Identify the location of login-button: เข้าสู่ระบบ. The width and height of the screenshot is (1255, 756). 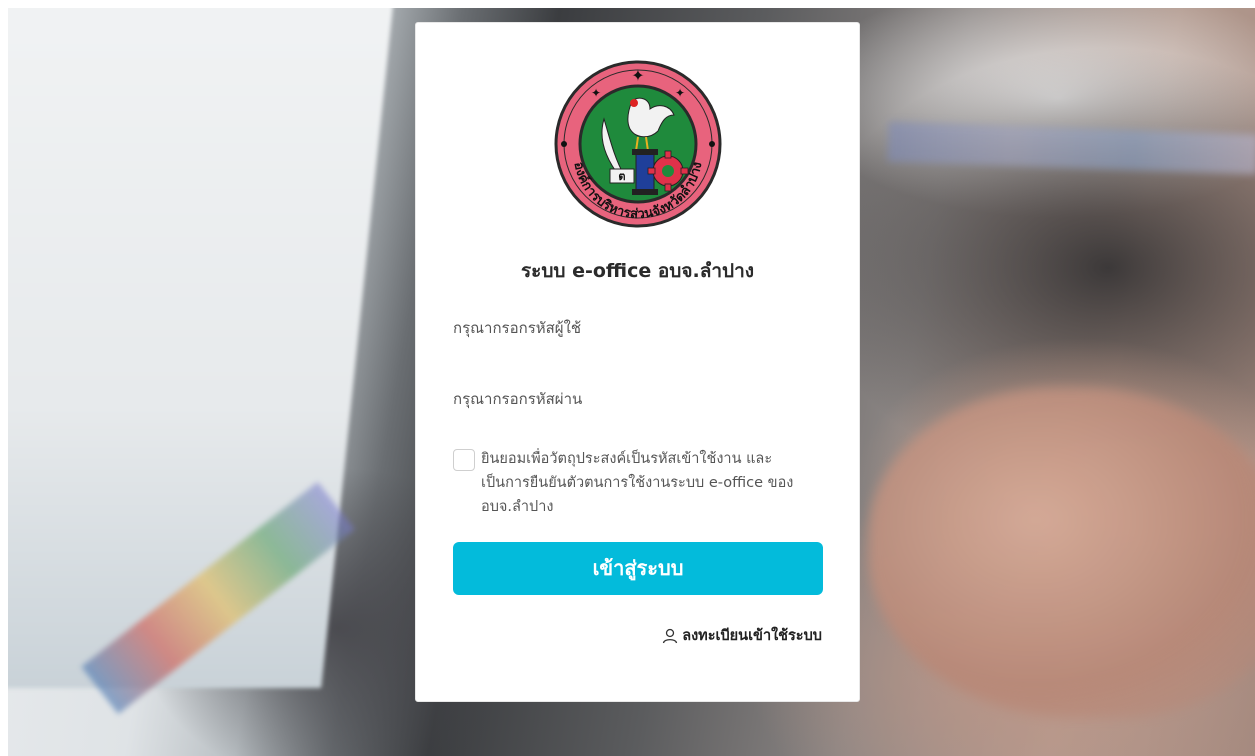
(638, 568).